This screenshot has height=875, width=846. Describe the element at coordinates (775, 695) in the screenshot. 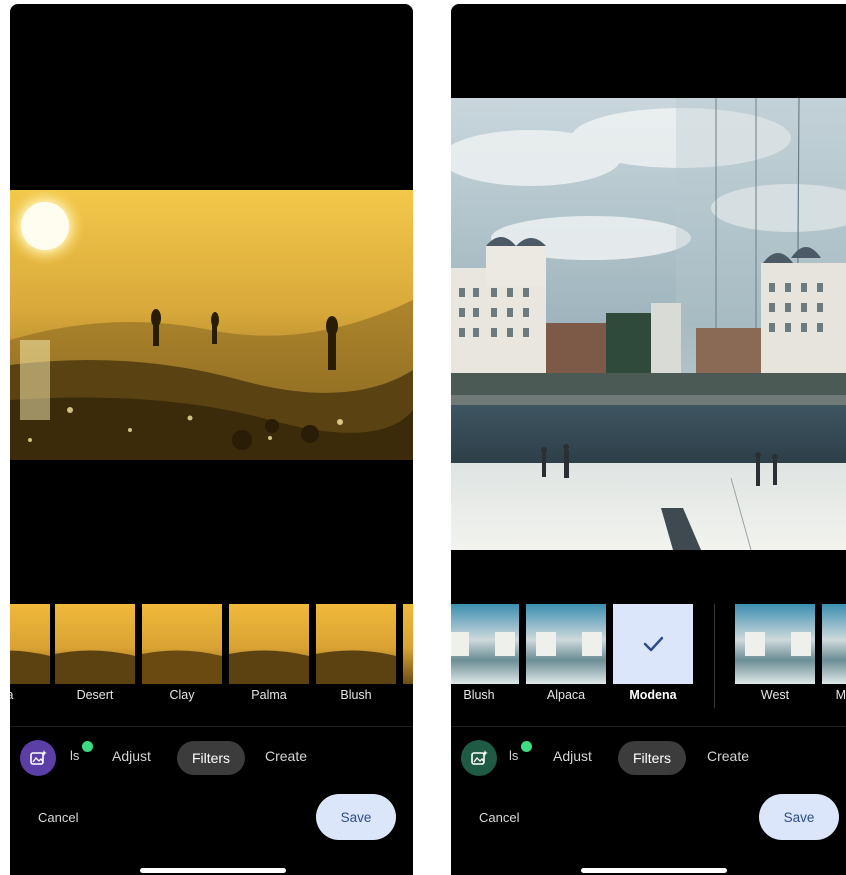

I see `filter-label: West` at that location.